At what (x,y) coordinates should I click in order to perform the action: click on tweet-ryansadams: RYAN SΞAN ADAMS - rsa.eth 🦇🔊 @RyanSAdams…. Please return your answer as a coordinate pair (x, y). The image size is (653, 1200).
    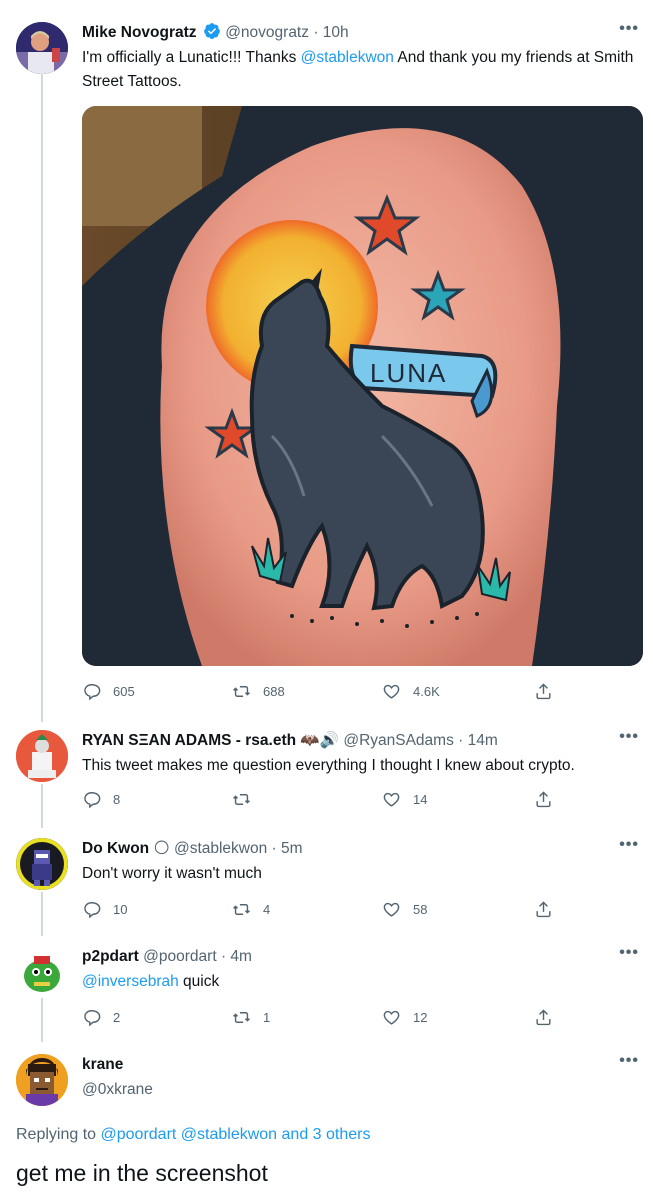
    Looking at the image, I should click on (326, 779).